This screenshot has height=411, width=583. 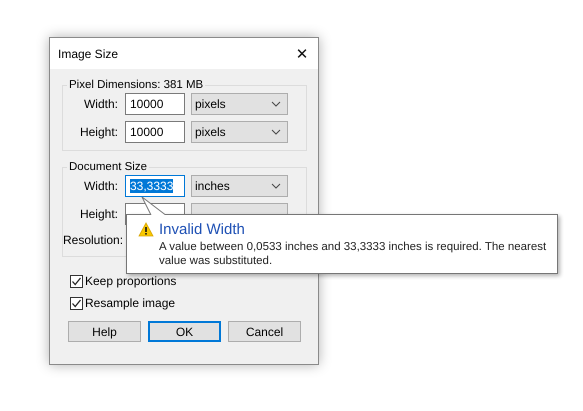 What do you see at coordinates (93, 240) in the screenshot?
I see `field-label: Resolution:` at bounding box center [93, 240].